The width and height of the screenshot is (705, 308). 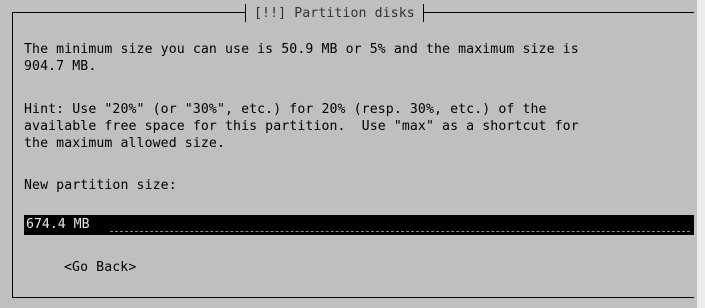 What do you see at coordinates (400, 231) in the screenshot?
I see `input-underline` at bounding box center [400, 231].